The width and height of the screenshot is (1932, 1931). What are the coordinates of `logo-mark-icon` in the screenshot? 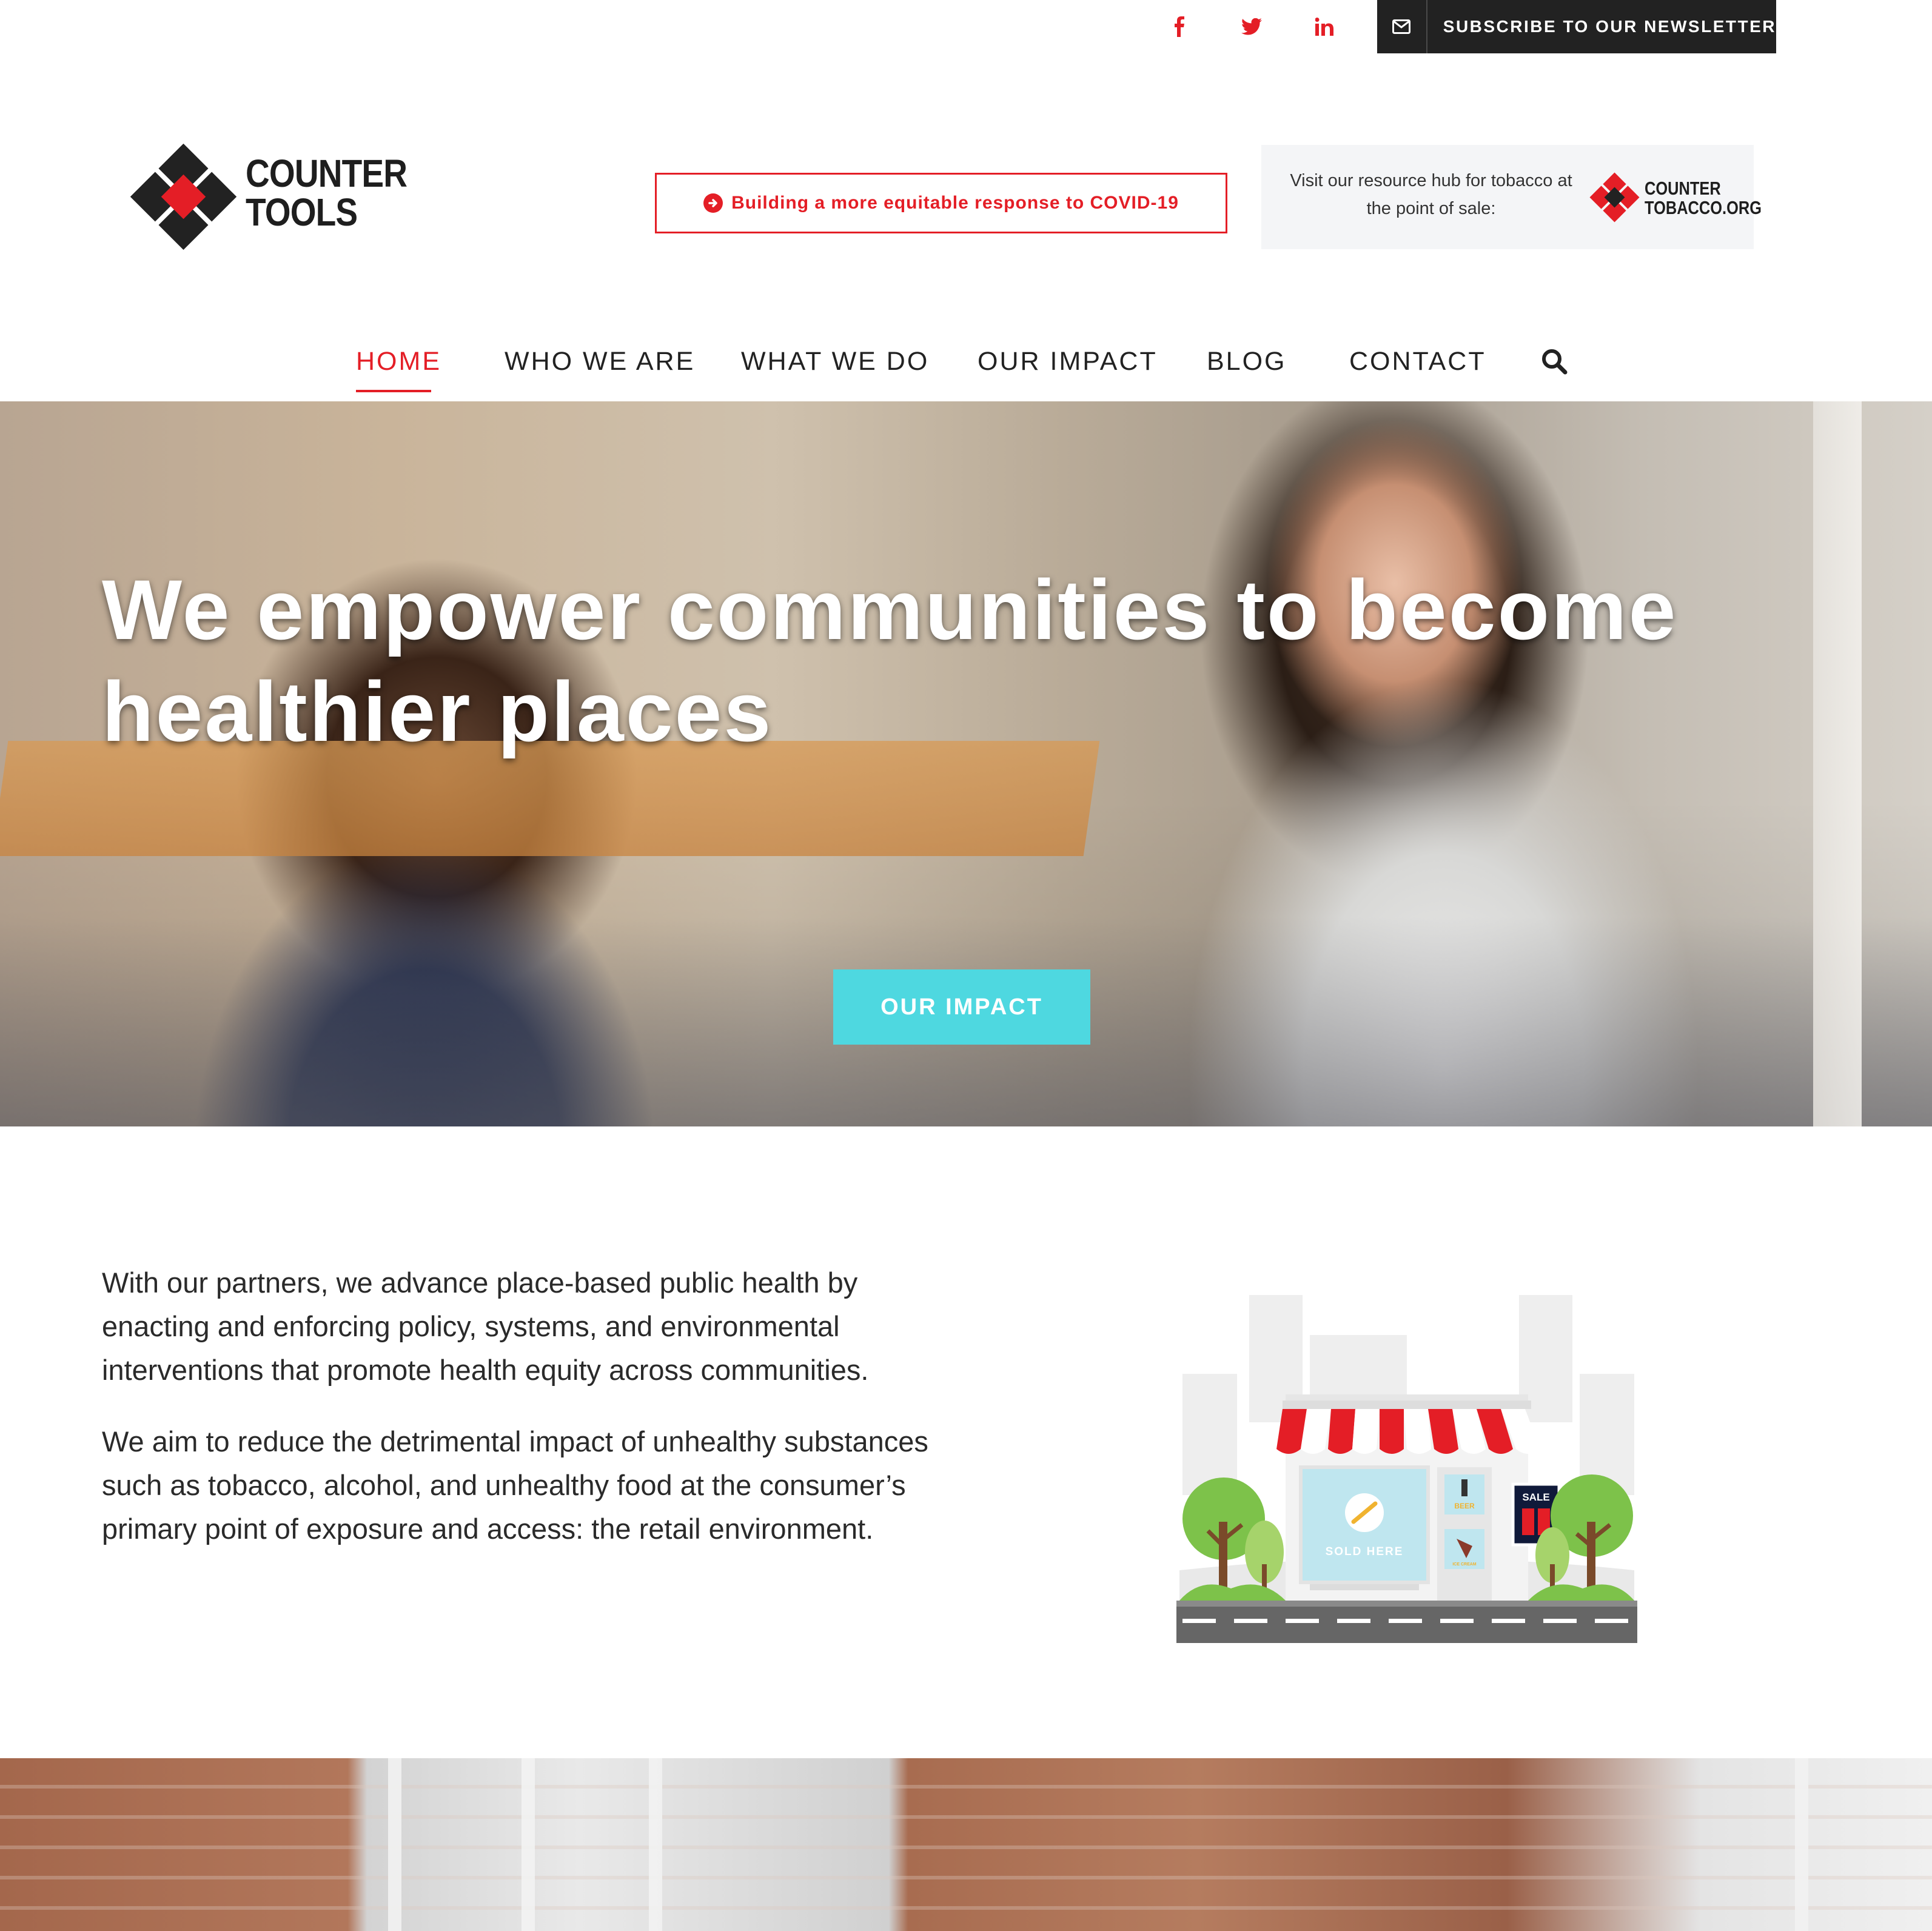 It's located at (183, 196).